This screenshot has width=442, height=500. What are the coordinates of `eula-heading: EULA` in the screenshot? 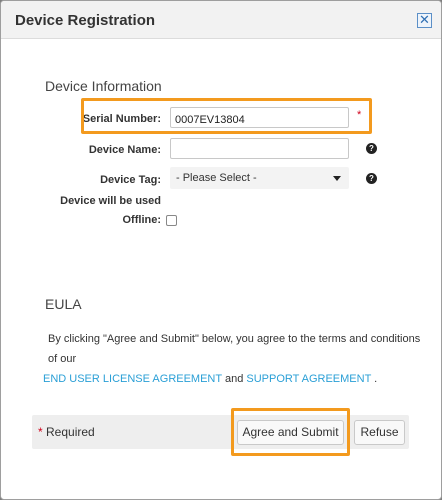 It's located at (63, 304).